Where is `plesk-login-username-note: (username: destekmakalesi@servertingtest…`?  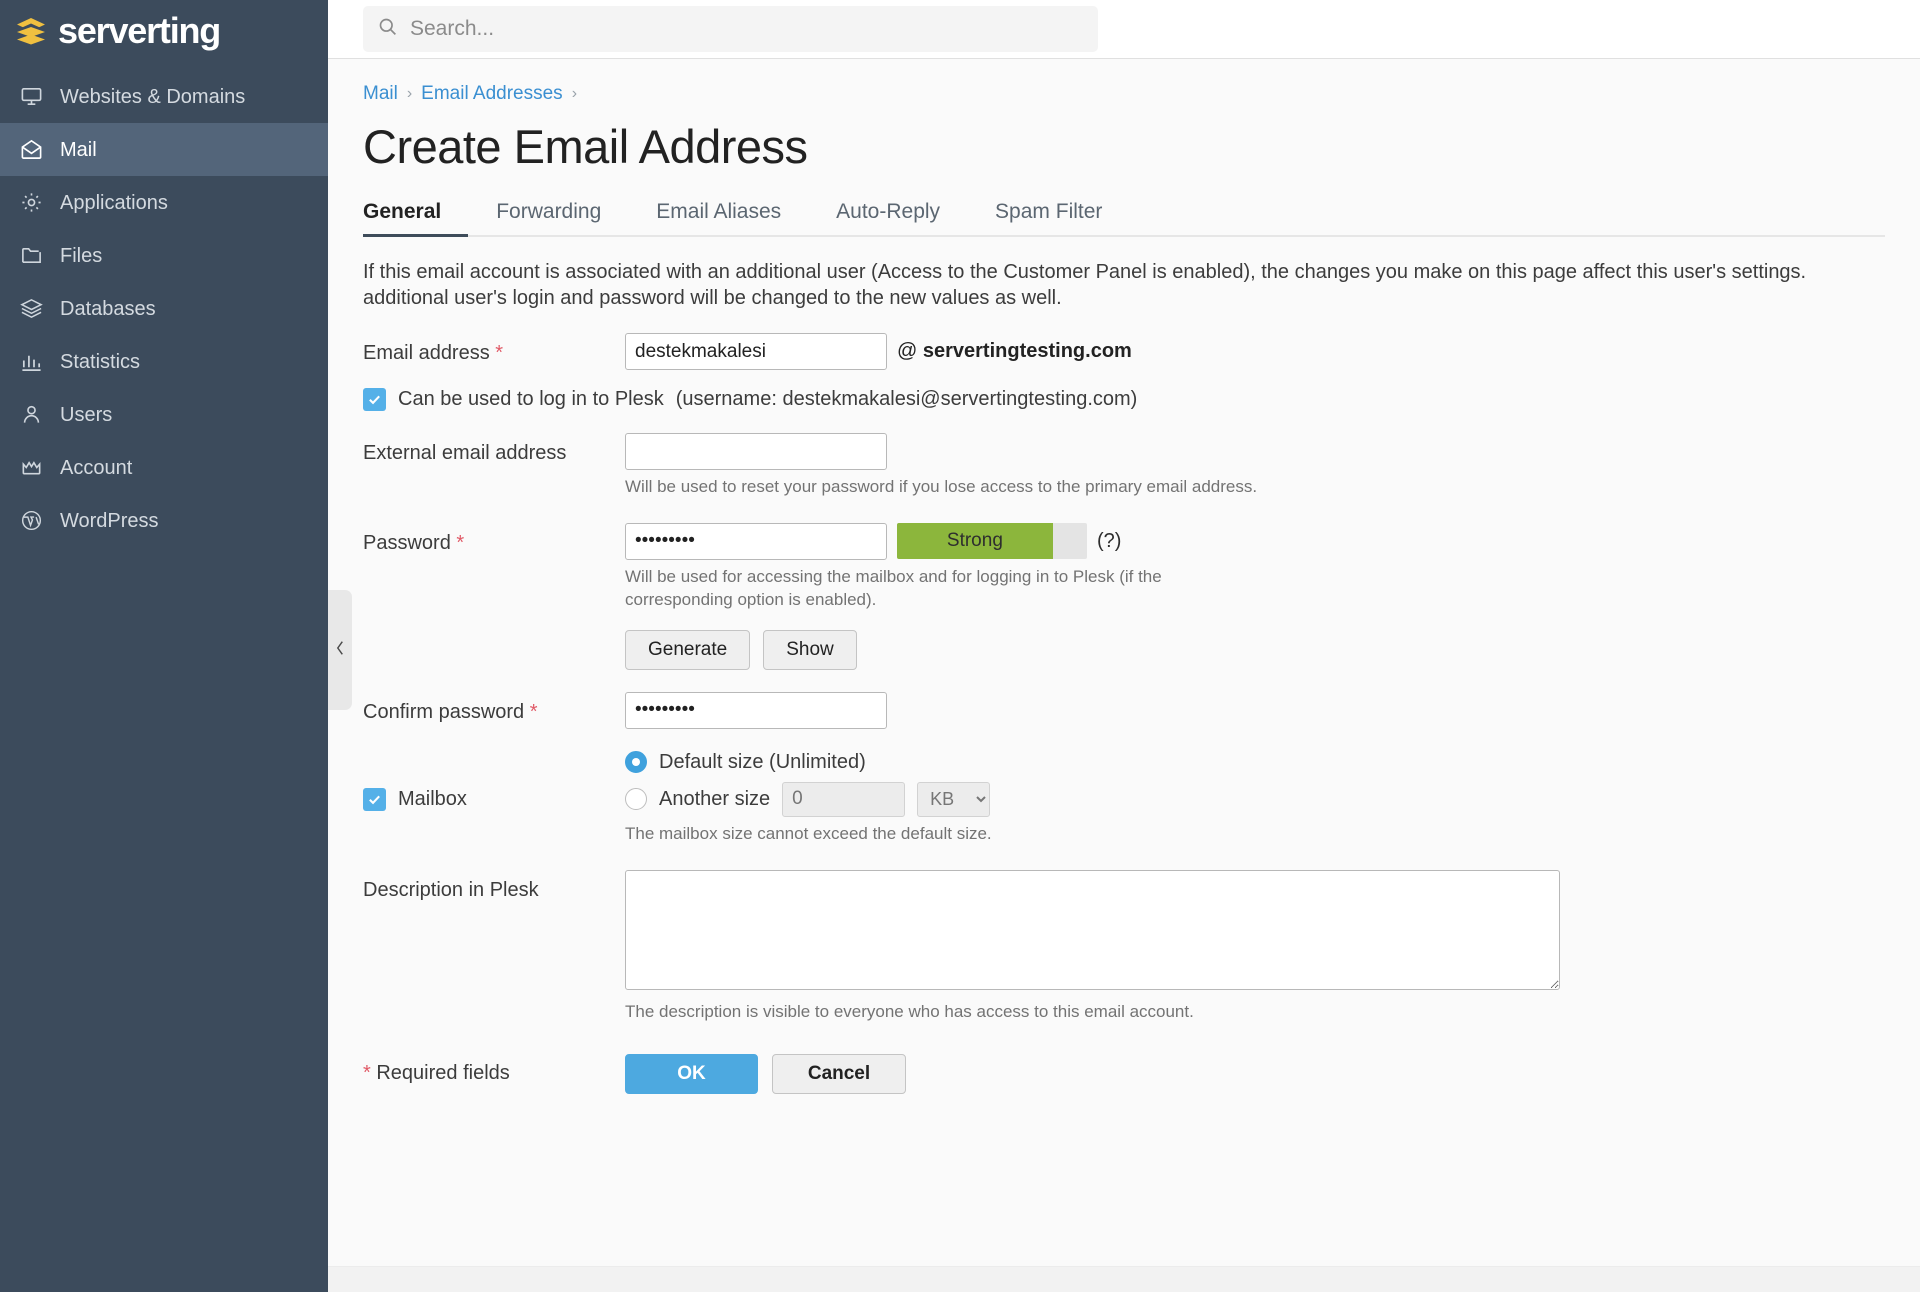
plesk-login-username-note: (username: destekmakalesi@servertingtest… is located at coordinates (906, 399).